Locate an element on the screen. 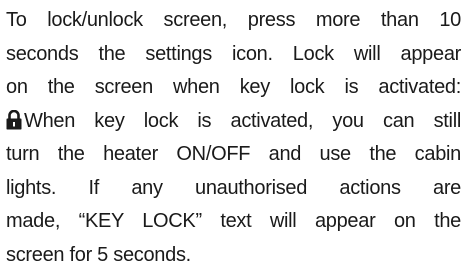 The width and height of the screenshot is (467, 277). paragraph-line-5: turn the heater ON/OFF and use the cabin is located at coordinates (233, 154).